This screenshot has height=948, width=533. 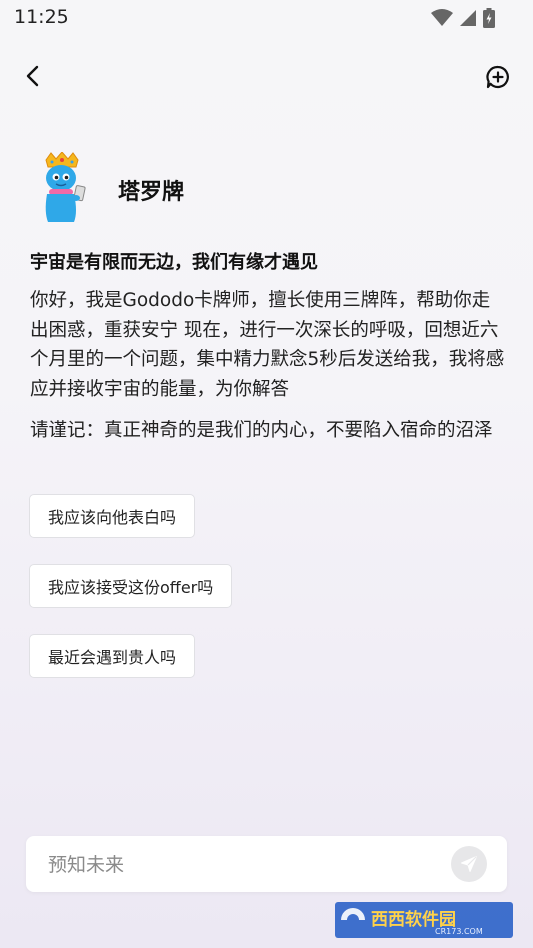 I want to click on watermark-logo: 西西软件园 CR173.COM, so click(x=424, y=920).